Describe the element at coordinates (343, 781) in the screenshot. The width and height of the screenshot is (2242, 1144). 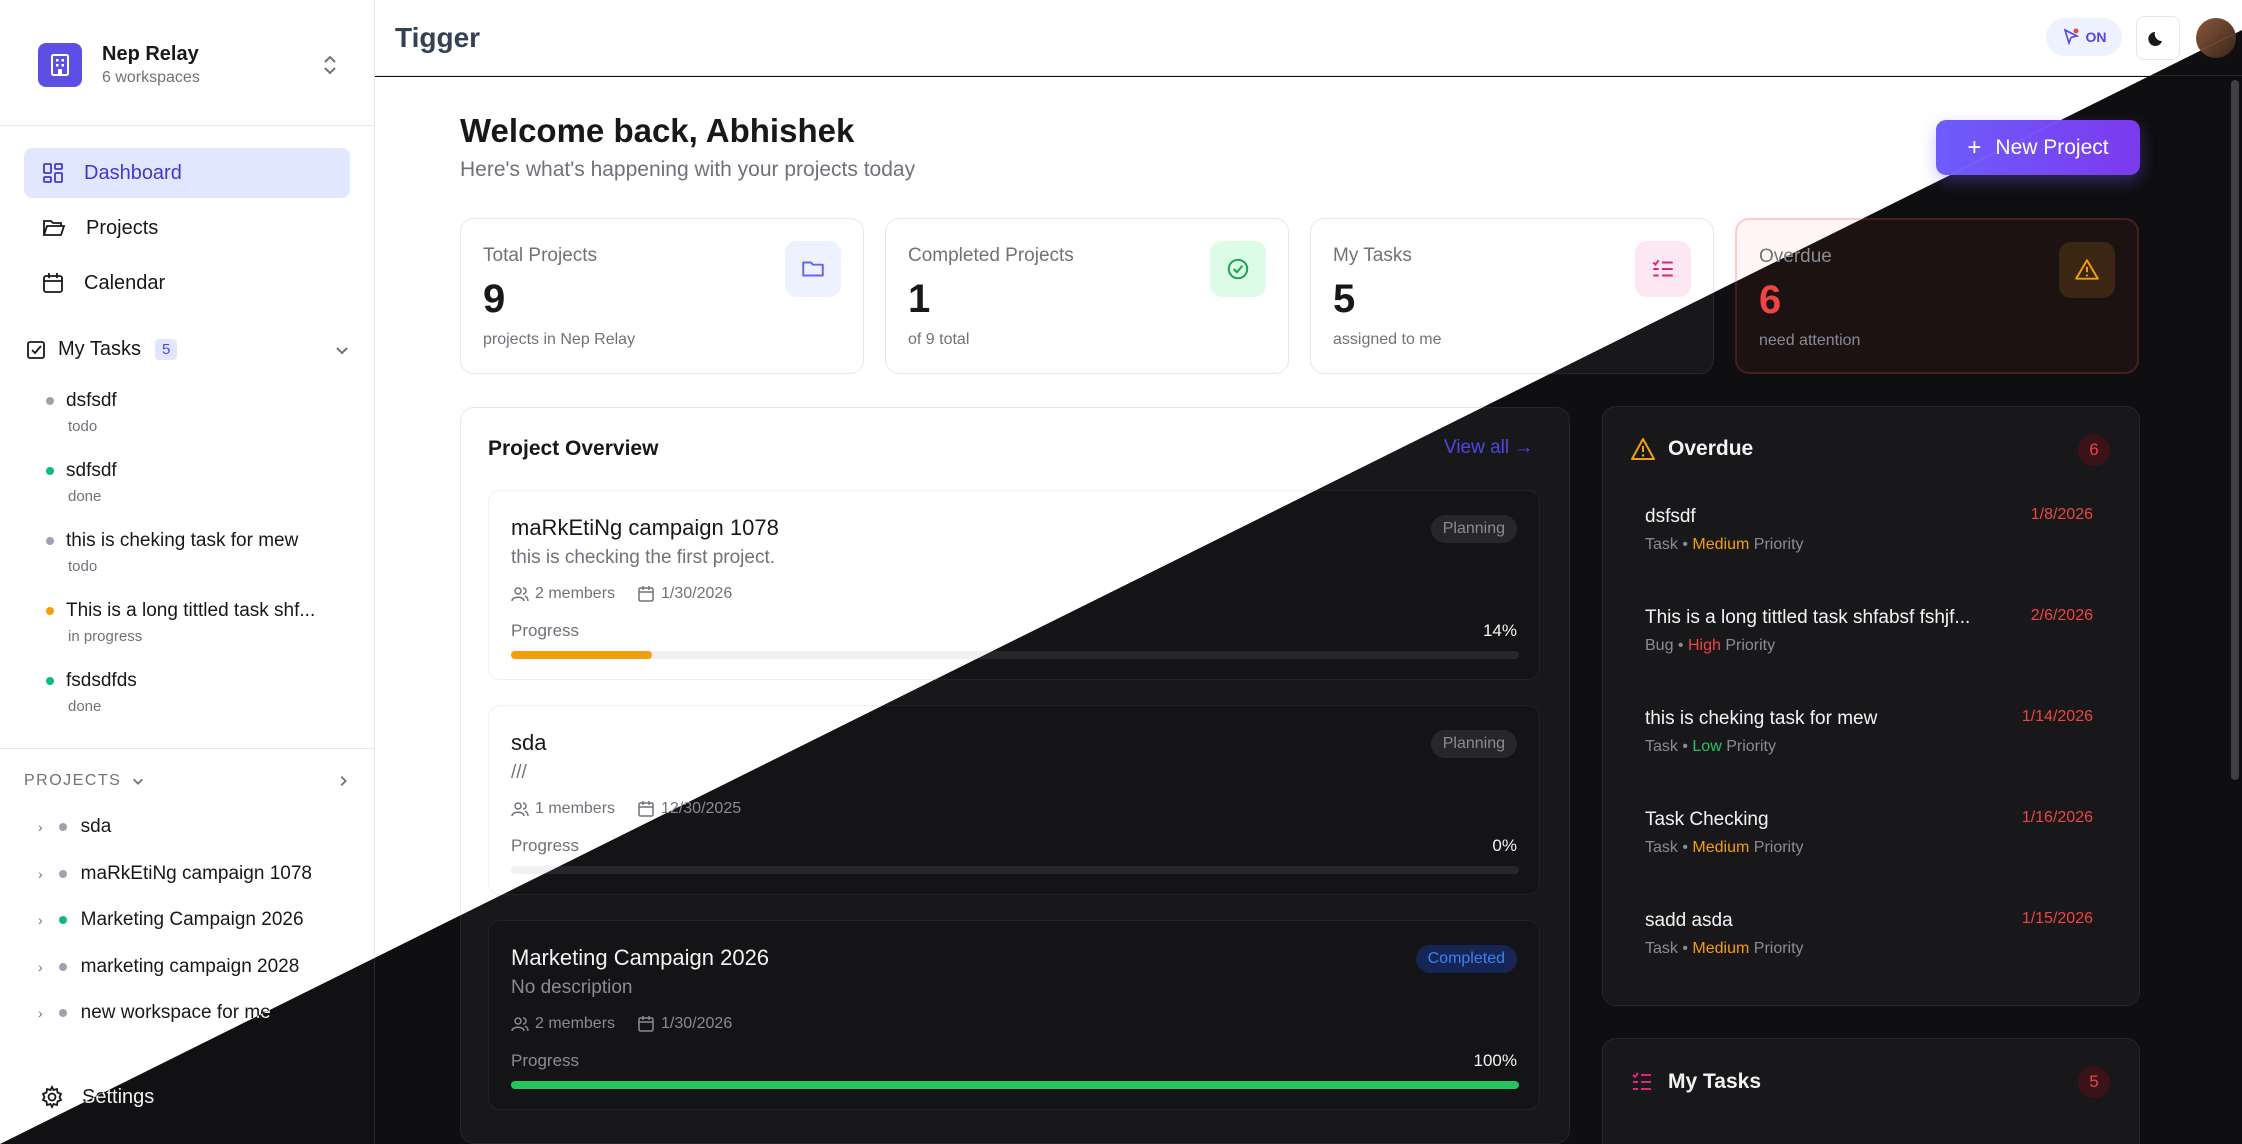
I see `chevron-right-icon` at that location.